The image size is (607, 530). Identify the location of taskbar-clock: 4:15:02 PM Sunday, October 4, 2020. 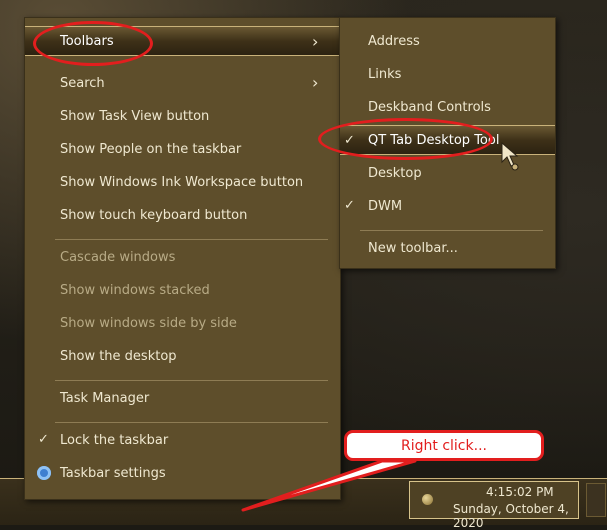
(494, 505).